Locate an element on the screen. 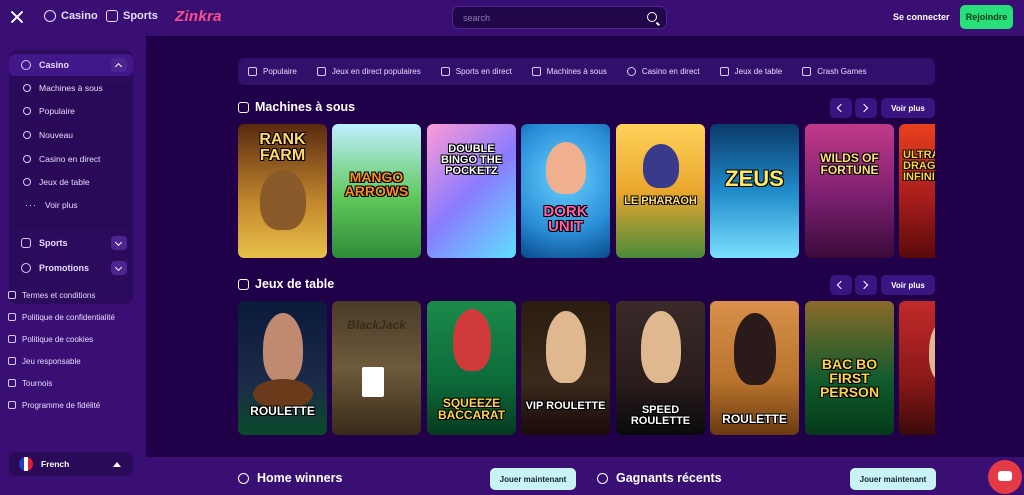 This screenshot has height=495, width=1024. section-title-text: Jeux de table is located at coordinates (295, 284).